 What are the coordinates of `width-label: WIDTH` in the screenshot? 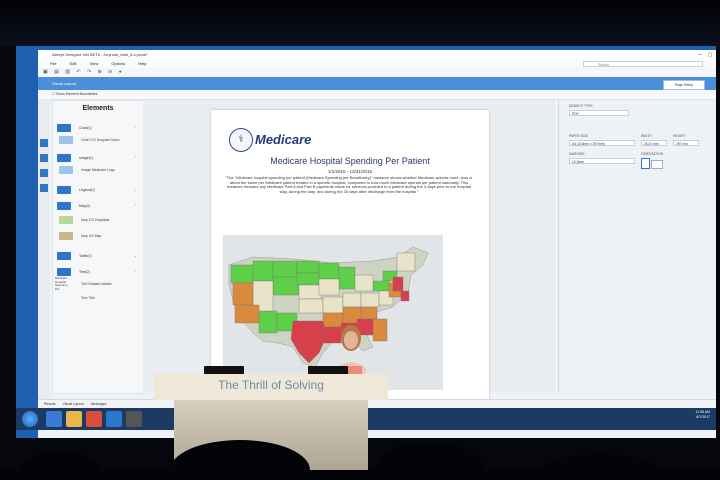 It's located at (646, 136).